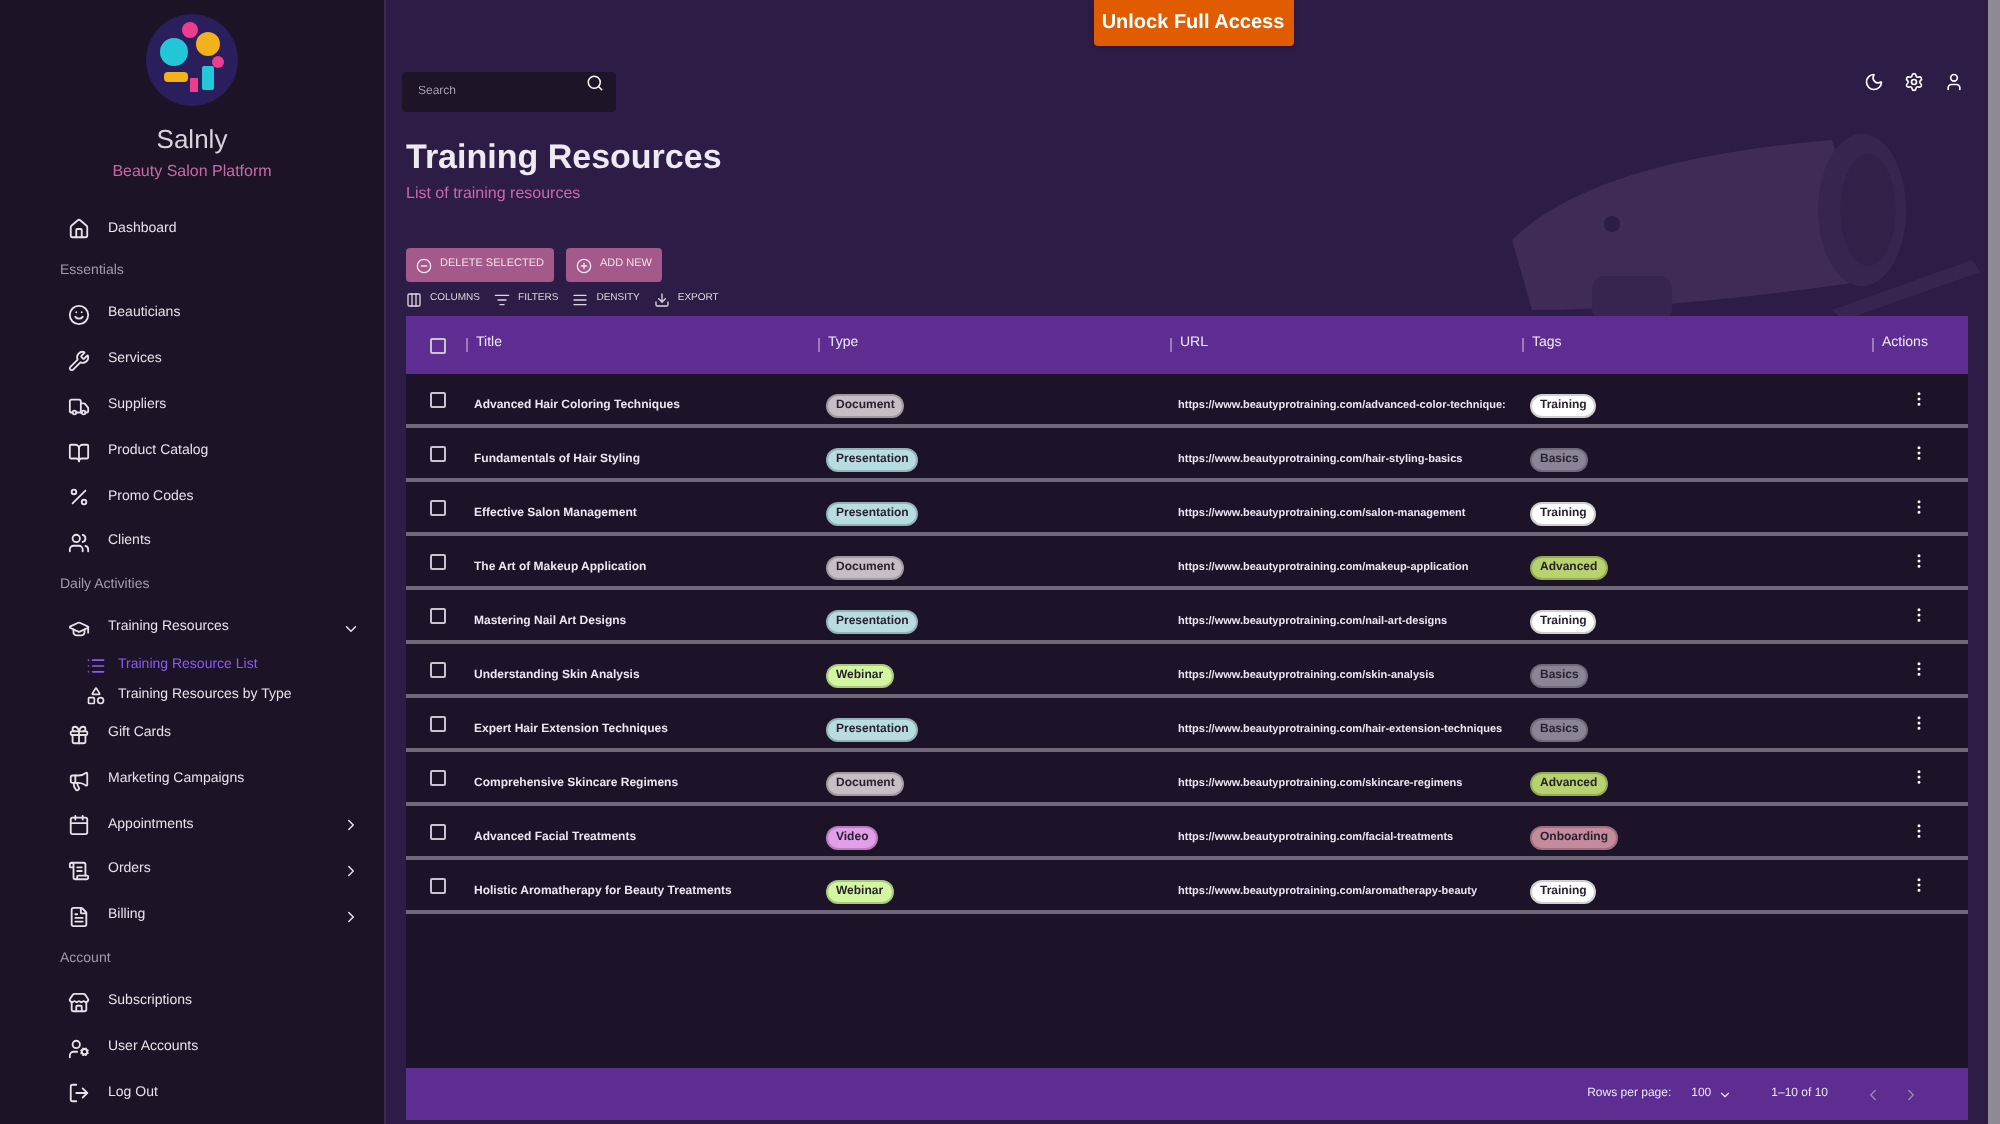 This screenshot has width=2000, height=1124. What do you see at coordinates (79, 825) in the screenshot?
I see `calendar-icon` at bounding box center [79, 825].